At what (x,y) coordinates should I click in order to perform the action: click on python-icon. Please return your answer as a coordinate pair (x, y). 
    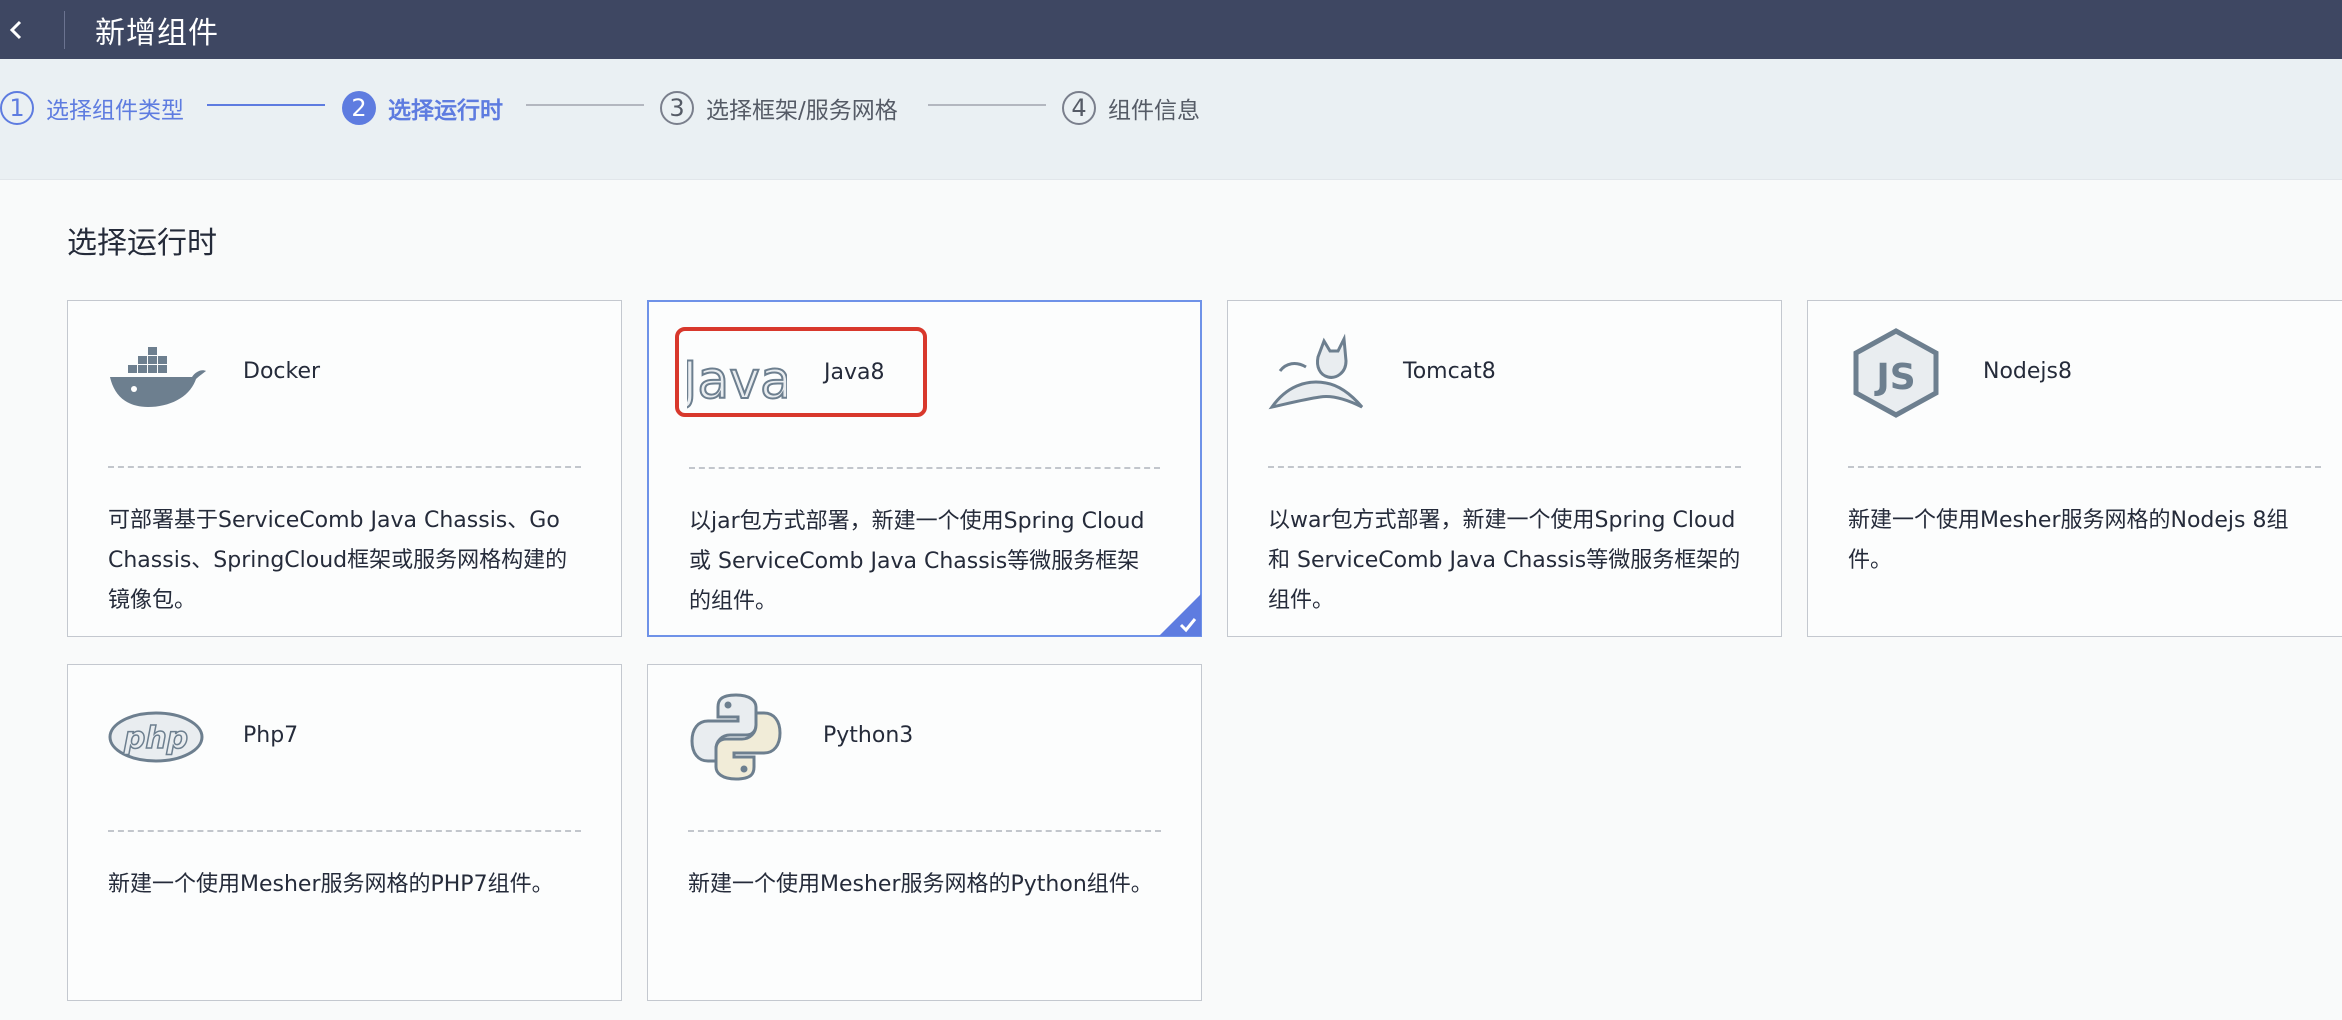
    Looking at the image, I should click on (736, 737).